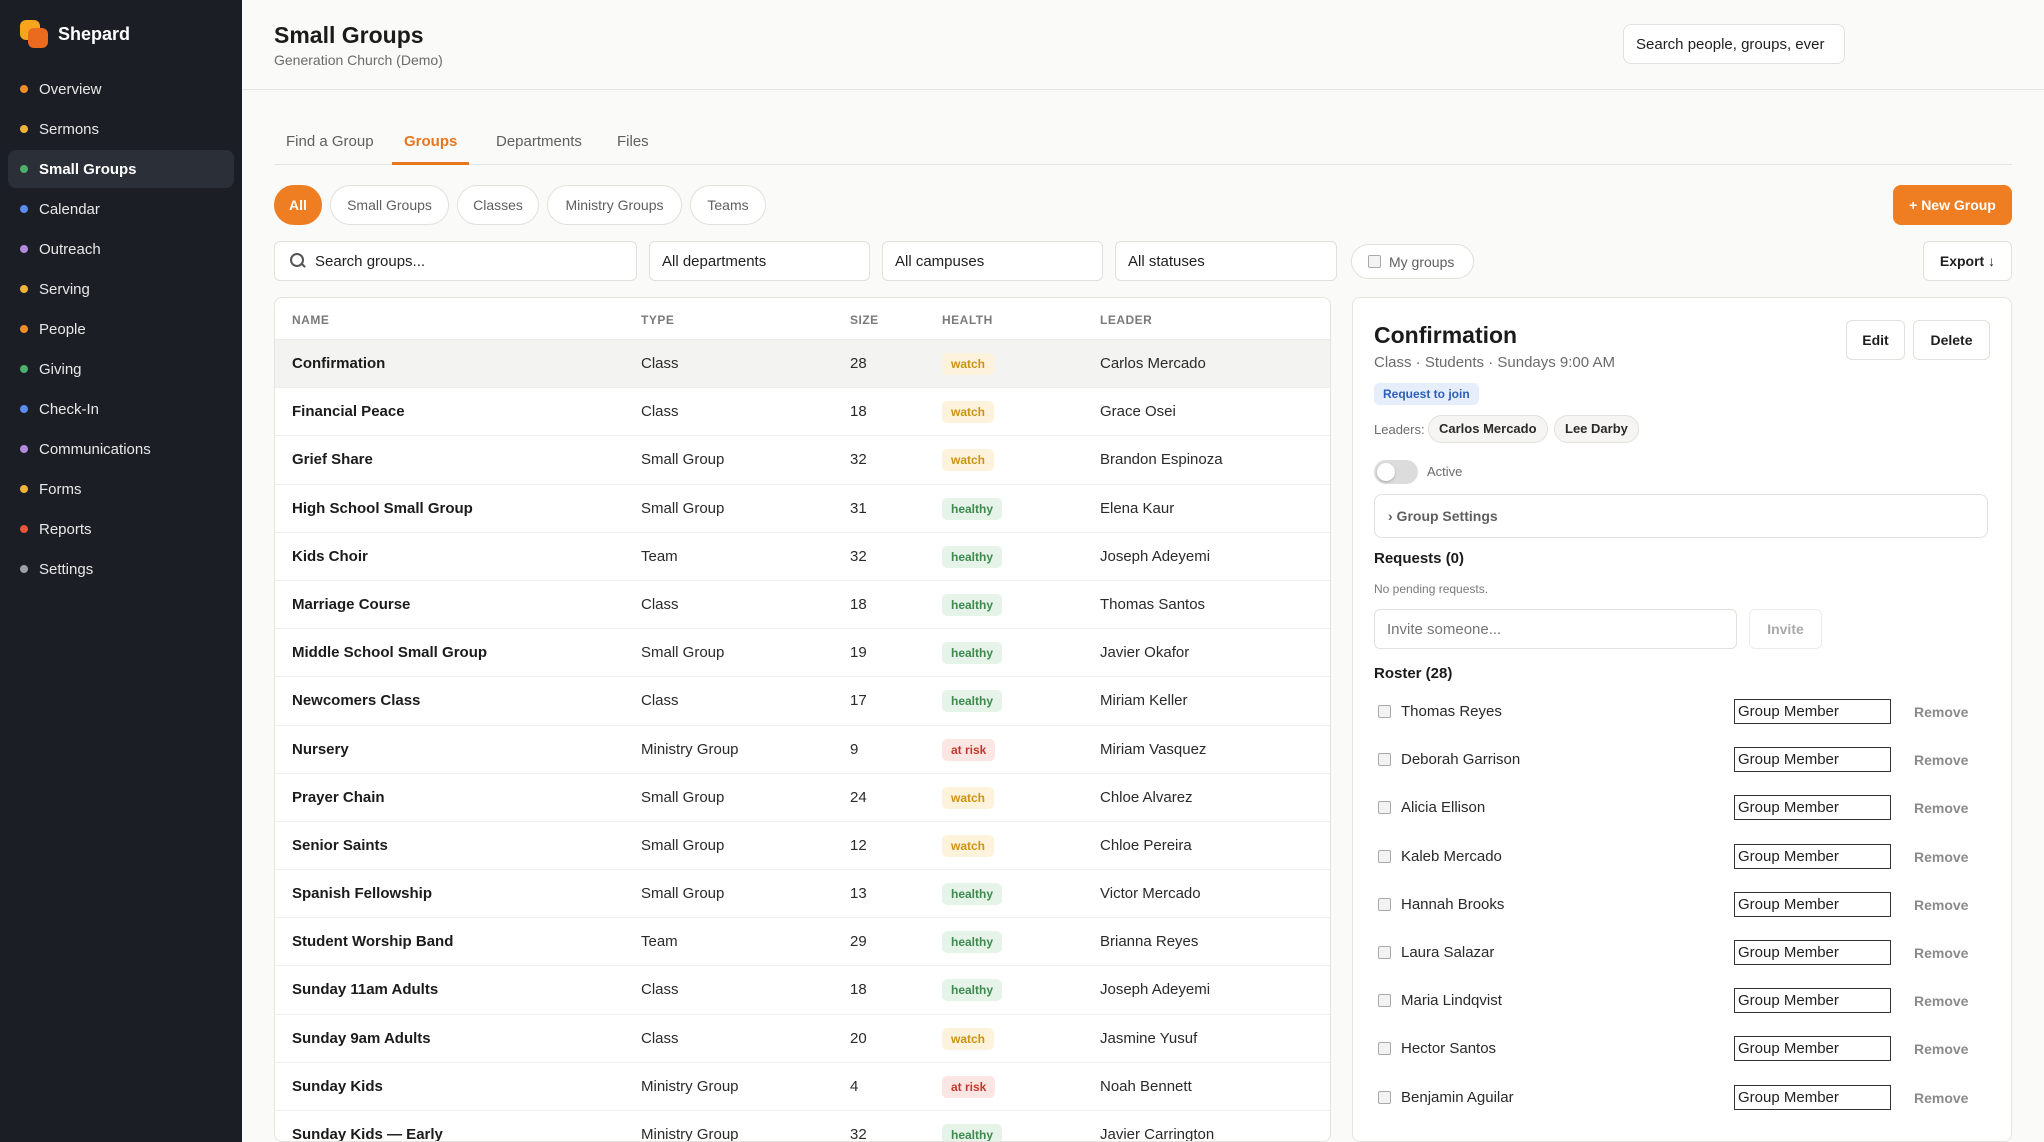 Image resolution: width=2044 pixels, height=1142 pixels. Describe the element at coordinates (1596, 429) in the screenshot. I see `leader-chip: Lee Darby` at that location.